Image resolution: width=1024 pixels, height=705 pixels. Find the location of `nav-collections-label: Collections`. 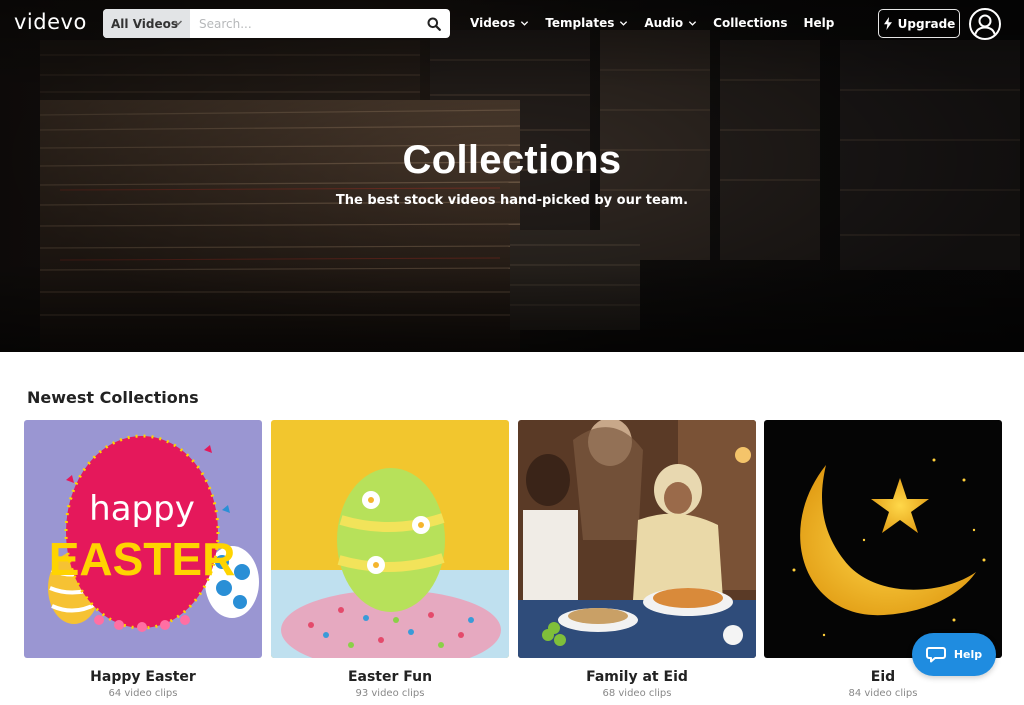

nav-collections-label: Collections is located at coordinates (750, 23).